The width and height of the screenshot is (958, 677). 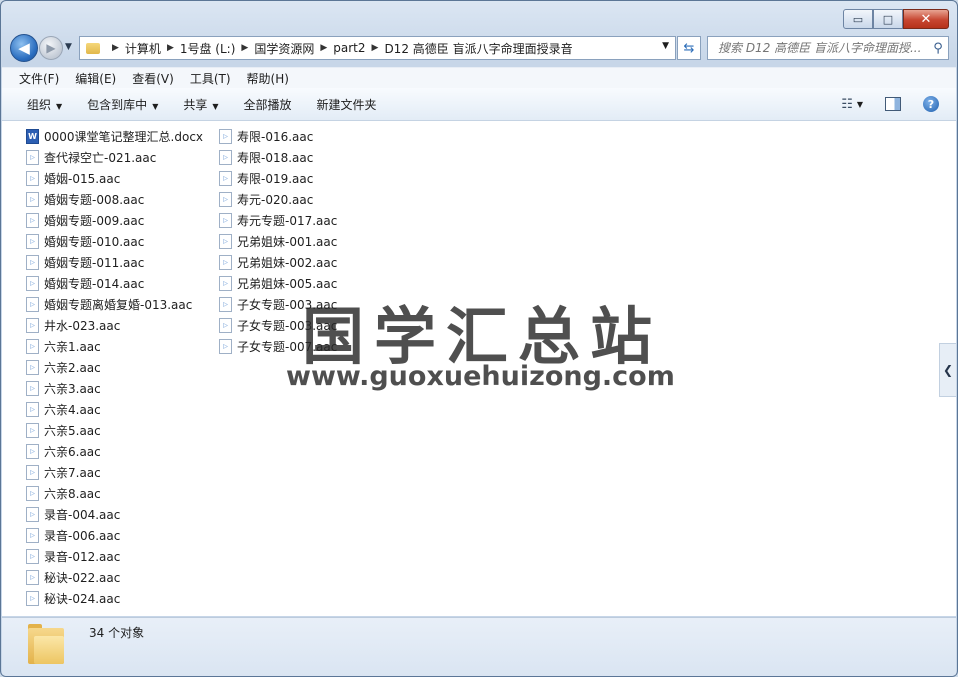 What do you see at coordinates (39, 78) in the screenshot?
I see `menu-file: 文件(F)` at bounding box center [39, 78].